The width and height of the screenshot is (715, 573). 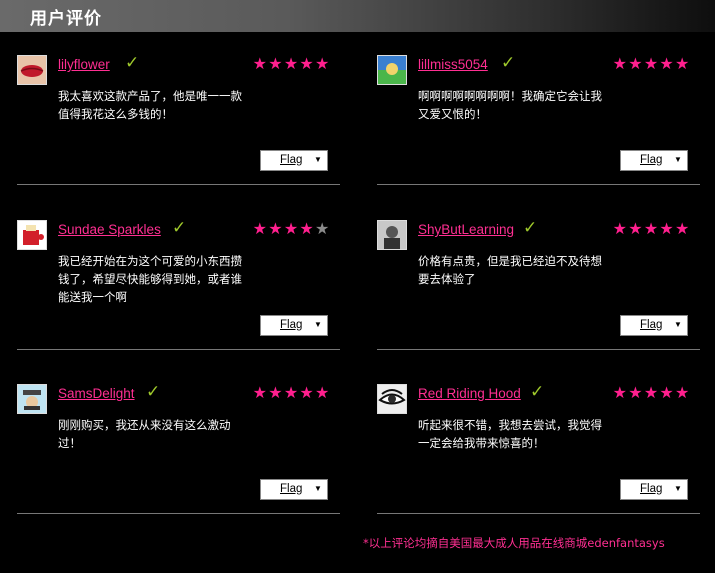 I want to click on reviewer-name-link: SamsDelight, so click(x=96, y=393).